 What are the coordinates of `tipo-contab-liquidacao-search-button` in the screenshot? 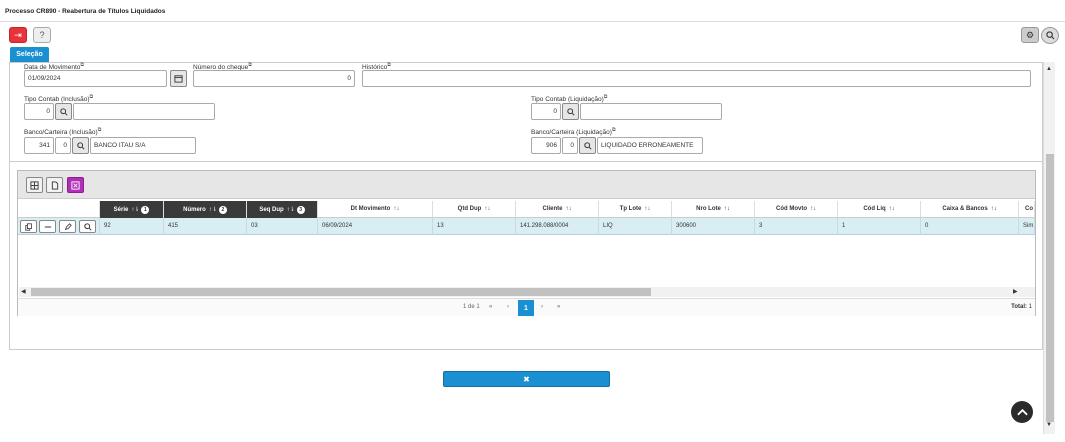 It's located at (570, 111).